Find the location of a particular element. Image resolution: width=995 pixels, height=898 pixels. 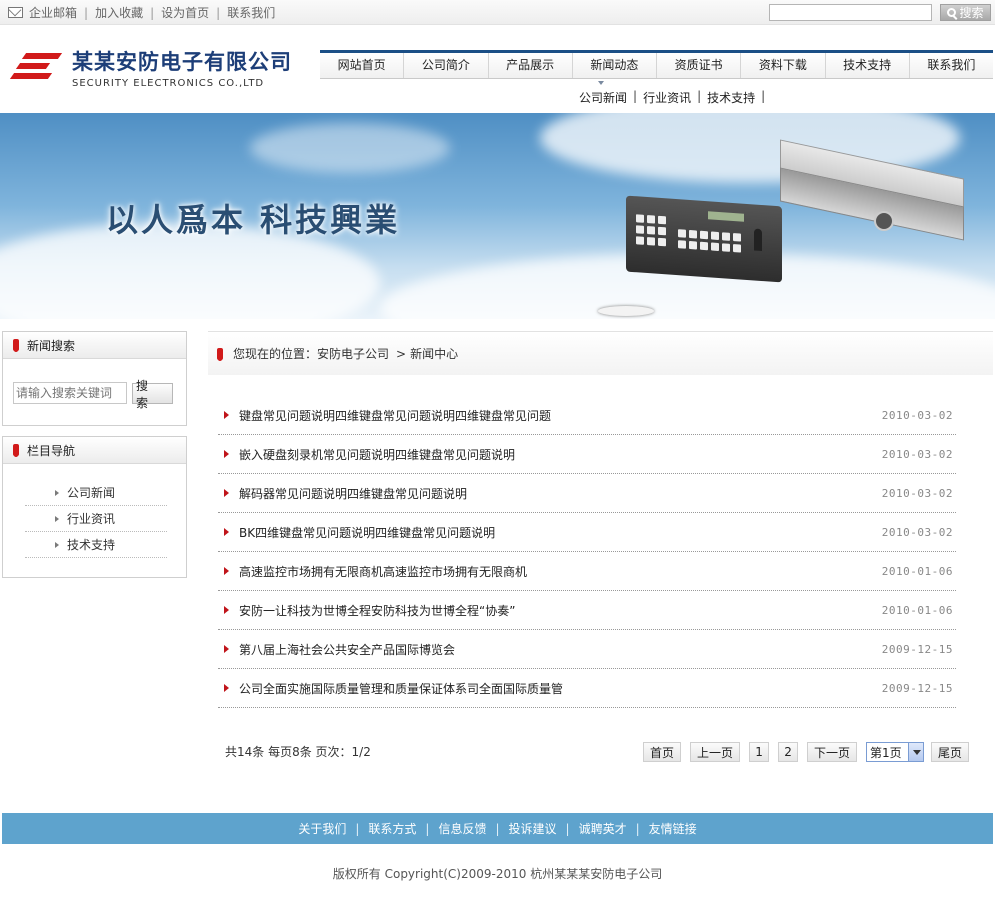

site-search-button: 搜索 is located at coordinates (965, 12).